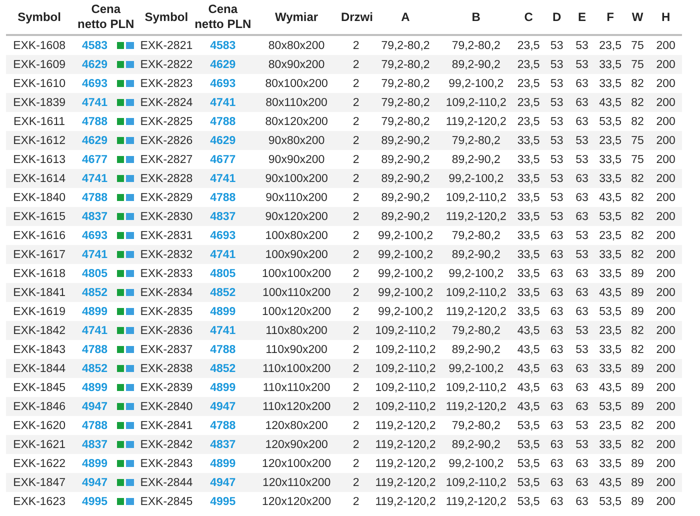  Describe the element at coordinates (39, 444) in the screenshot. I see `table-cell: EXK-1621` at that location.